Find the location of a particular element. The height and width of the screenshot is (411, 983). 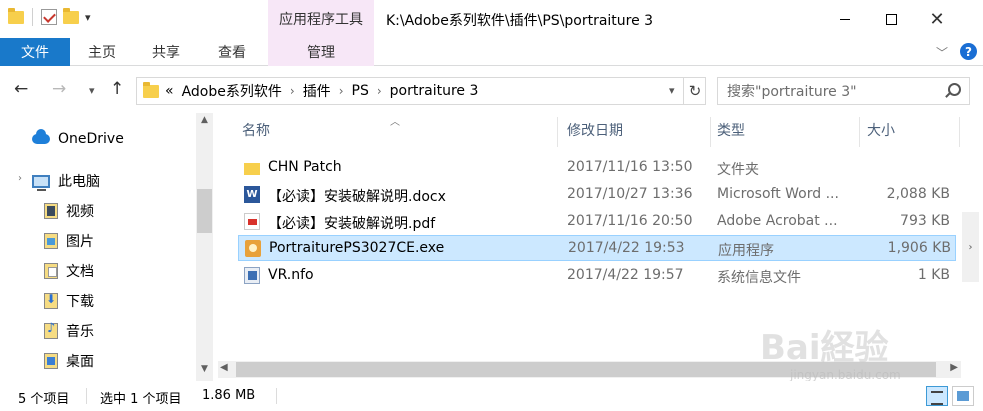

sidebar-item-downloads: 下载 is located at coordinates (69, 301).